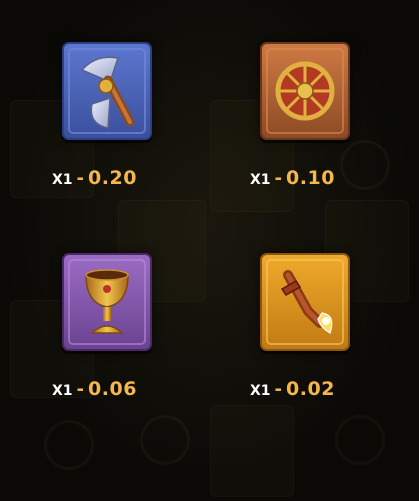  I want to click on paytable-entry-chalice: X1 - 0.06, so click(132, 343).